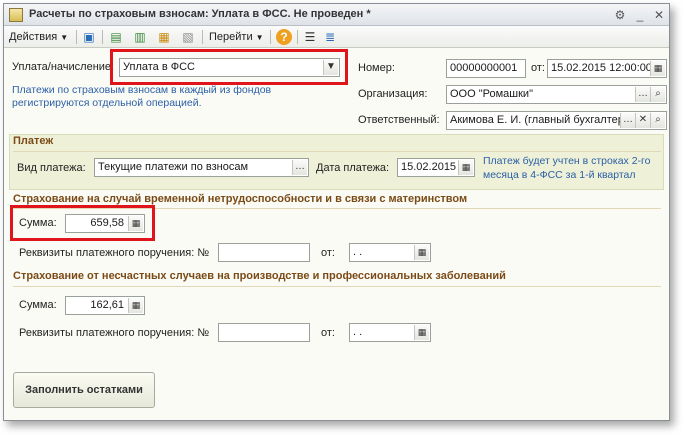 Image resolution: width=685 pixels, height=436 pixels. What do you see at coordinates (390, 252) in the screenshot?
I see `temp-date-field: . . ▦` at bounding box center [390, 252].